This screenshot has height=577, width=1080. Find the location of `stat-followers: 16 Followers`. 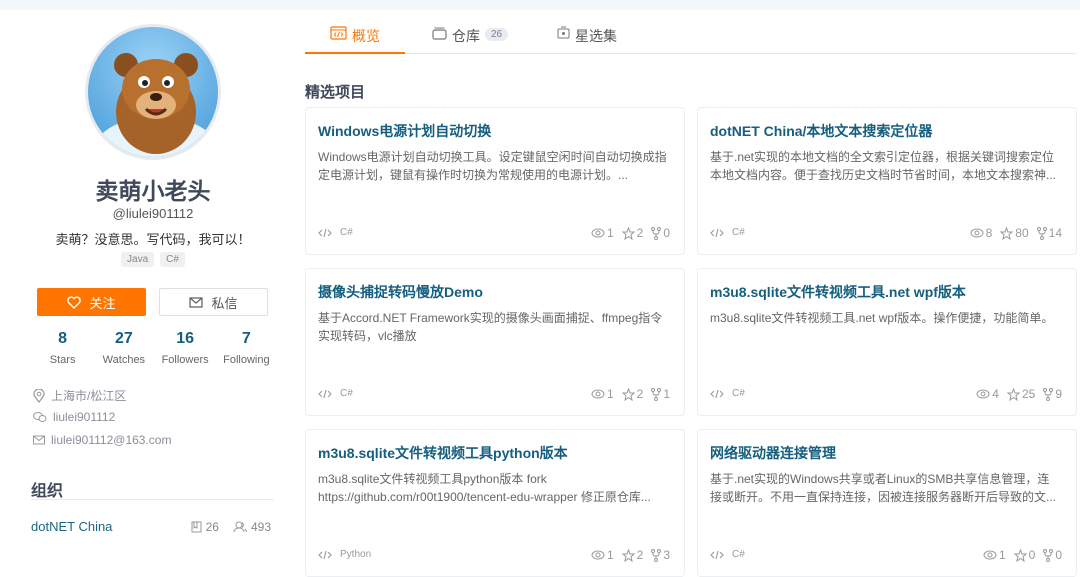

stat-followers: 16 Followers is located at coordinates (185, 348).